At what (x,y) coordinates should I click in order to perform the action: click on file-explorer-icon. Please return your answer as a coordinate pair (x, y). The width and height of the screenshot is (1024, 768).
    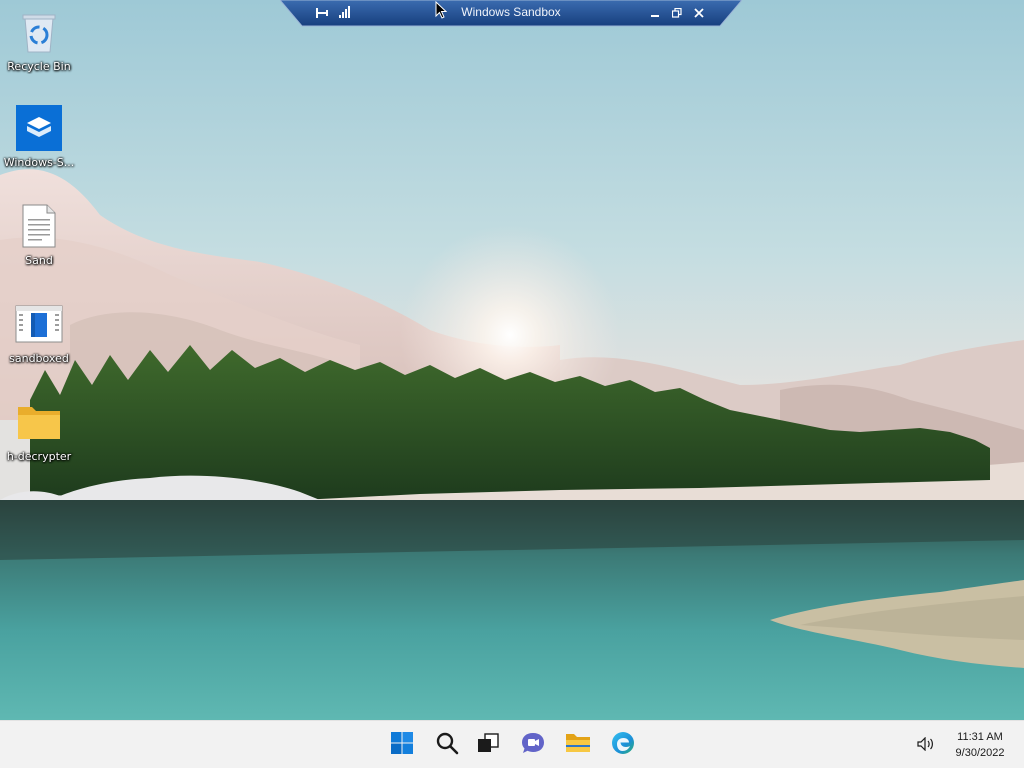
    Looking at the image, I should click on (578, 745).